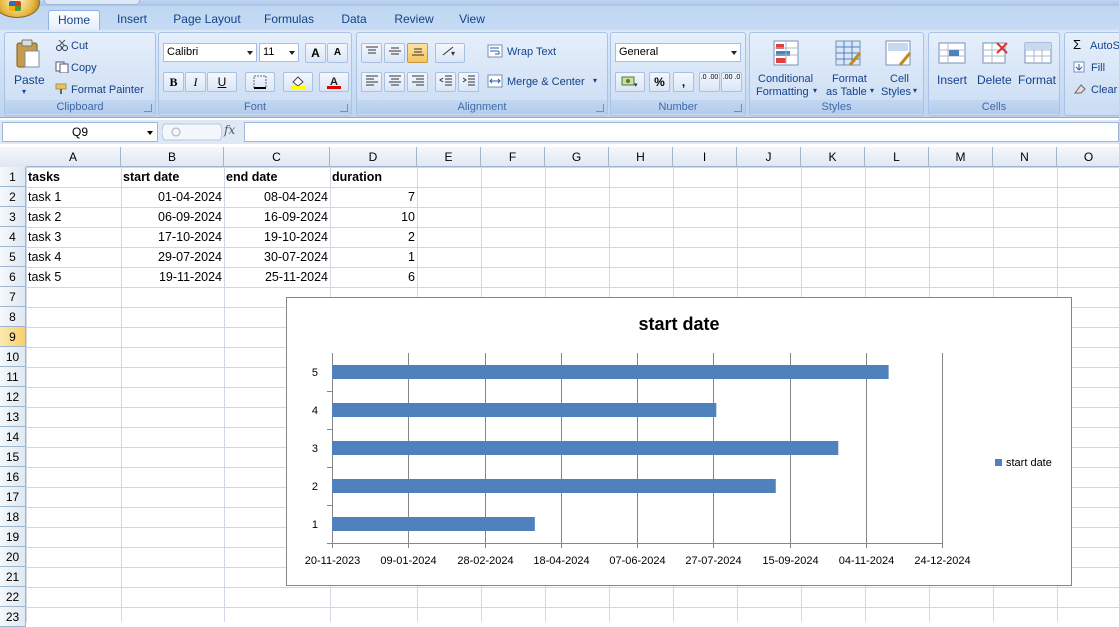 This screenshot has height=627, width=1119. Describe the element at coordinates (337, 53) in the screenshot. I see `shrink-font-button: A` at that location.